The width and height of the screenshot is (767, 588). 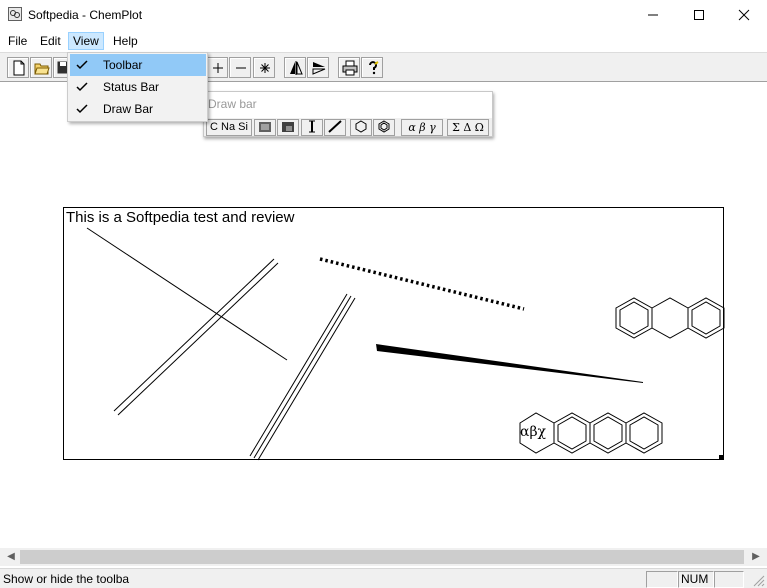 I want to click on menu-edit: Edit, so click(x=50, y=41).